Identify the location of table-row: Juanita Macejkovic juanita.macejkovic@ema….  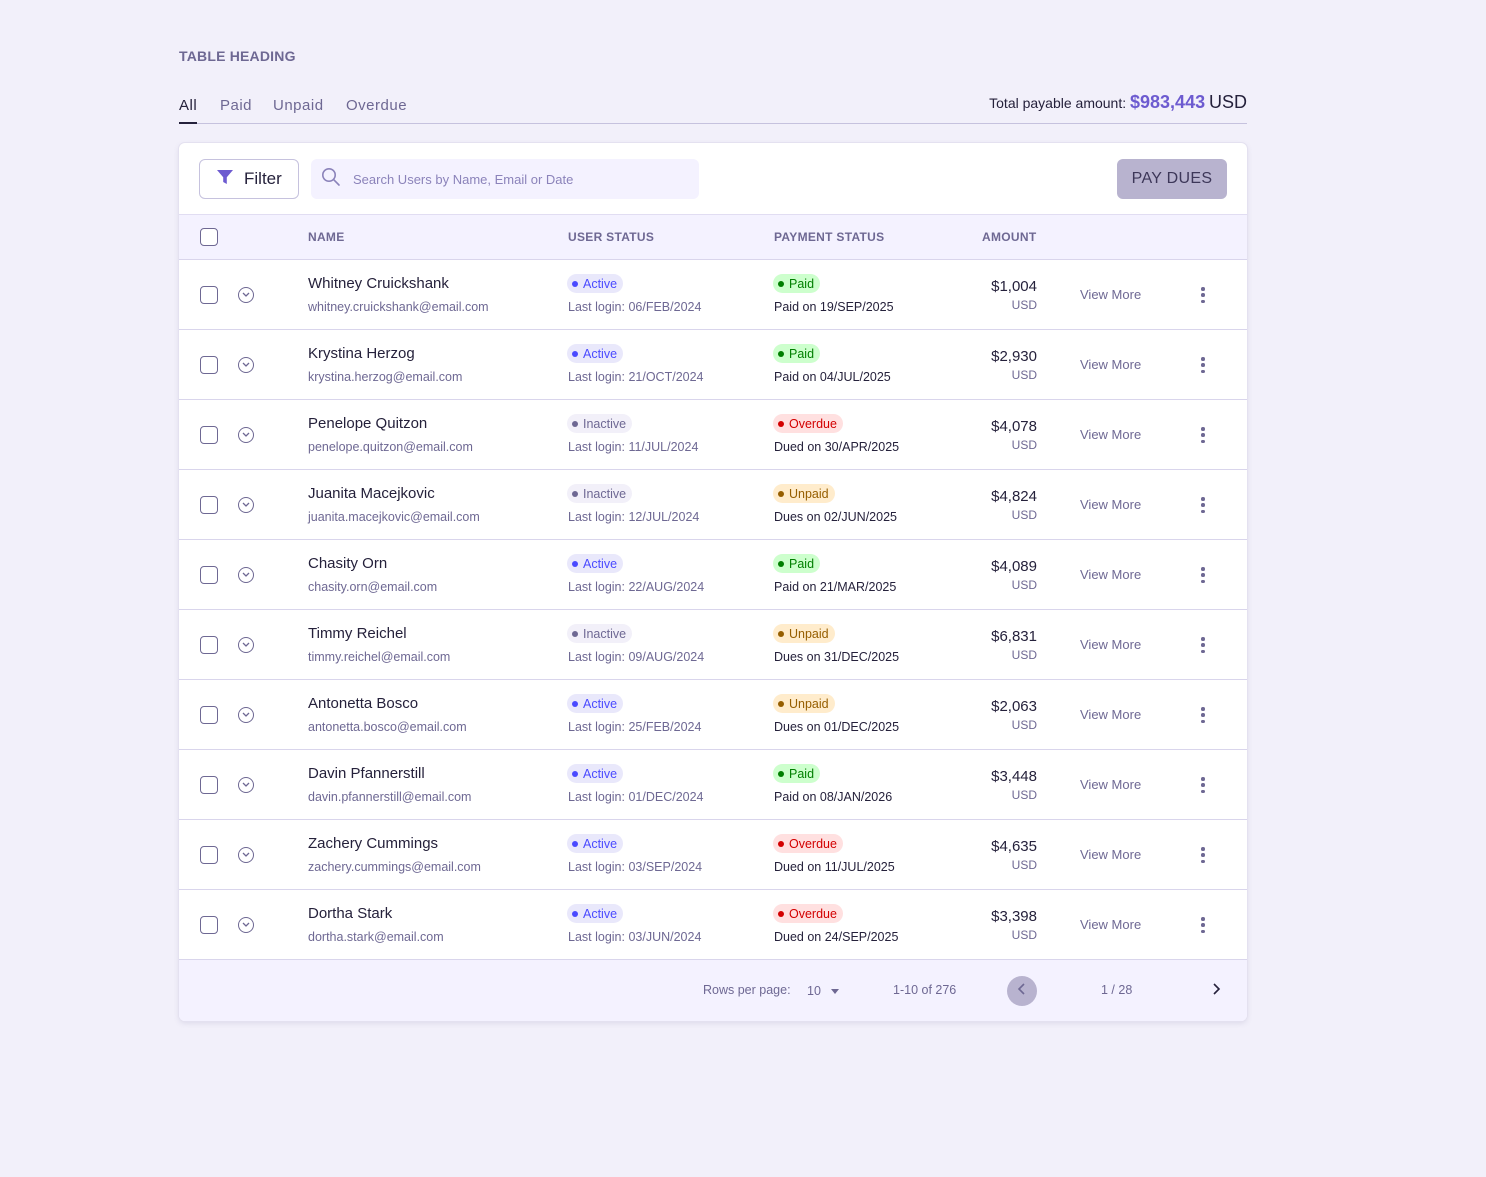
(713, 505).